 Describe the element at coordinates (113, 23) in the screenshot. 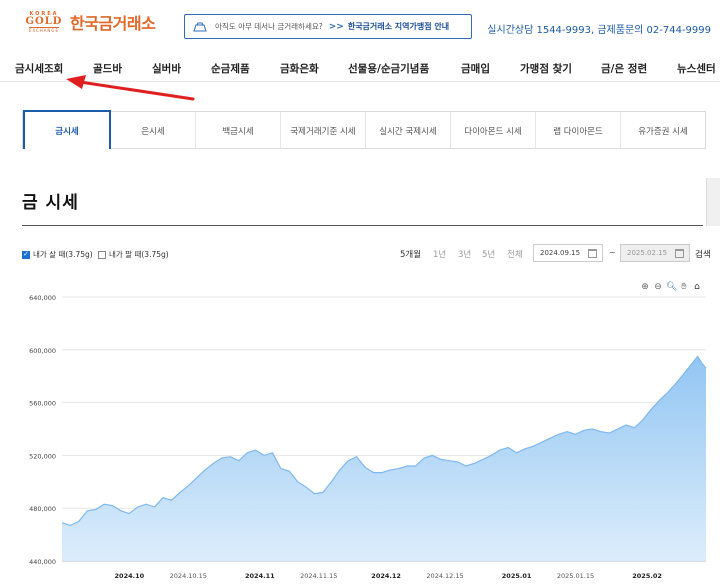

I see `logo-company-name: 한국금거래소` at that location.